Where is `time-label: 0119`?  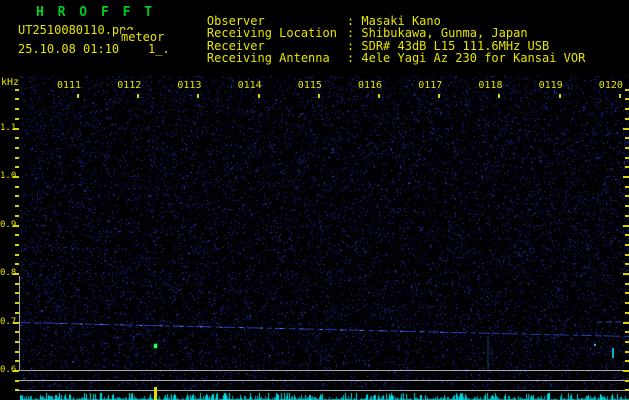
time-label: 0119 is located at coordinates (550, 85).